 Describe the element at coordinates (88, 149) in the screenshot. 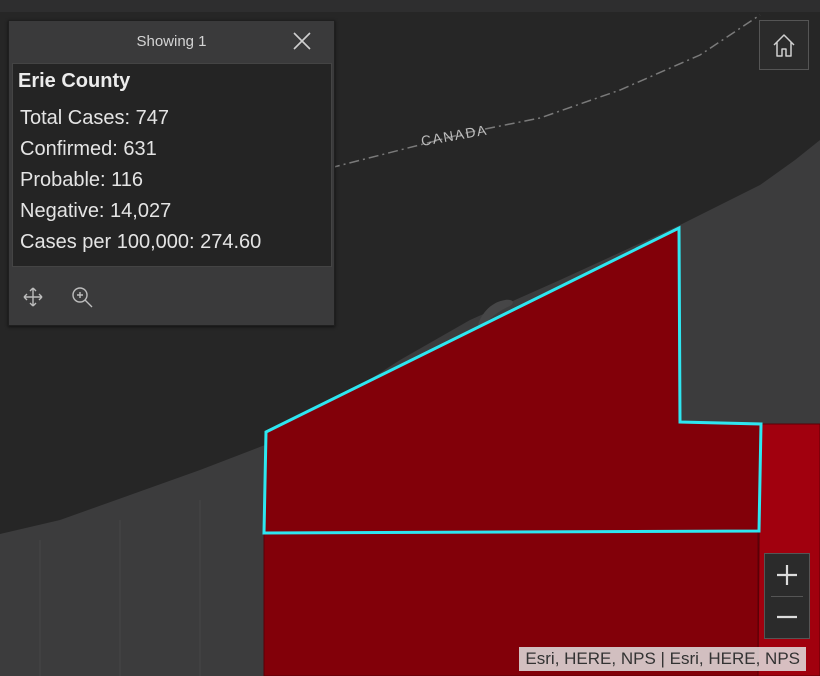

I see `attribute-confirmed: Confirmed: 631` at that location.